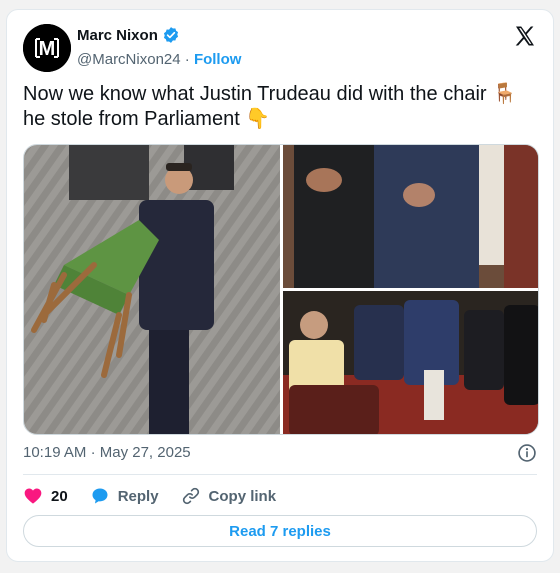  Describe the element at coordinates (160, 496) in the screenshot. I see `action-bar: 20 Reply Copy link` at that location.